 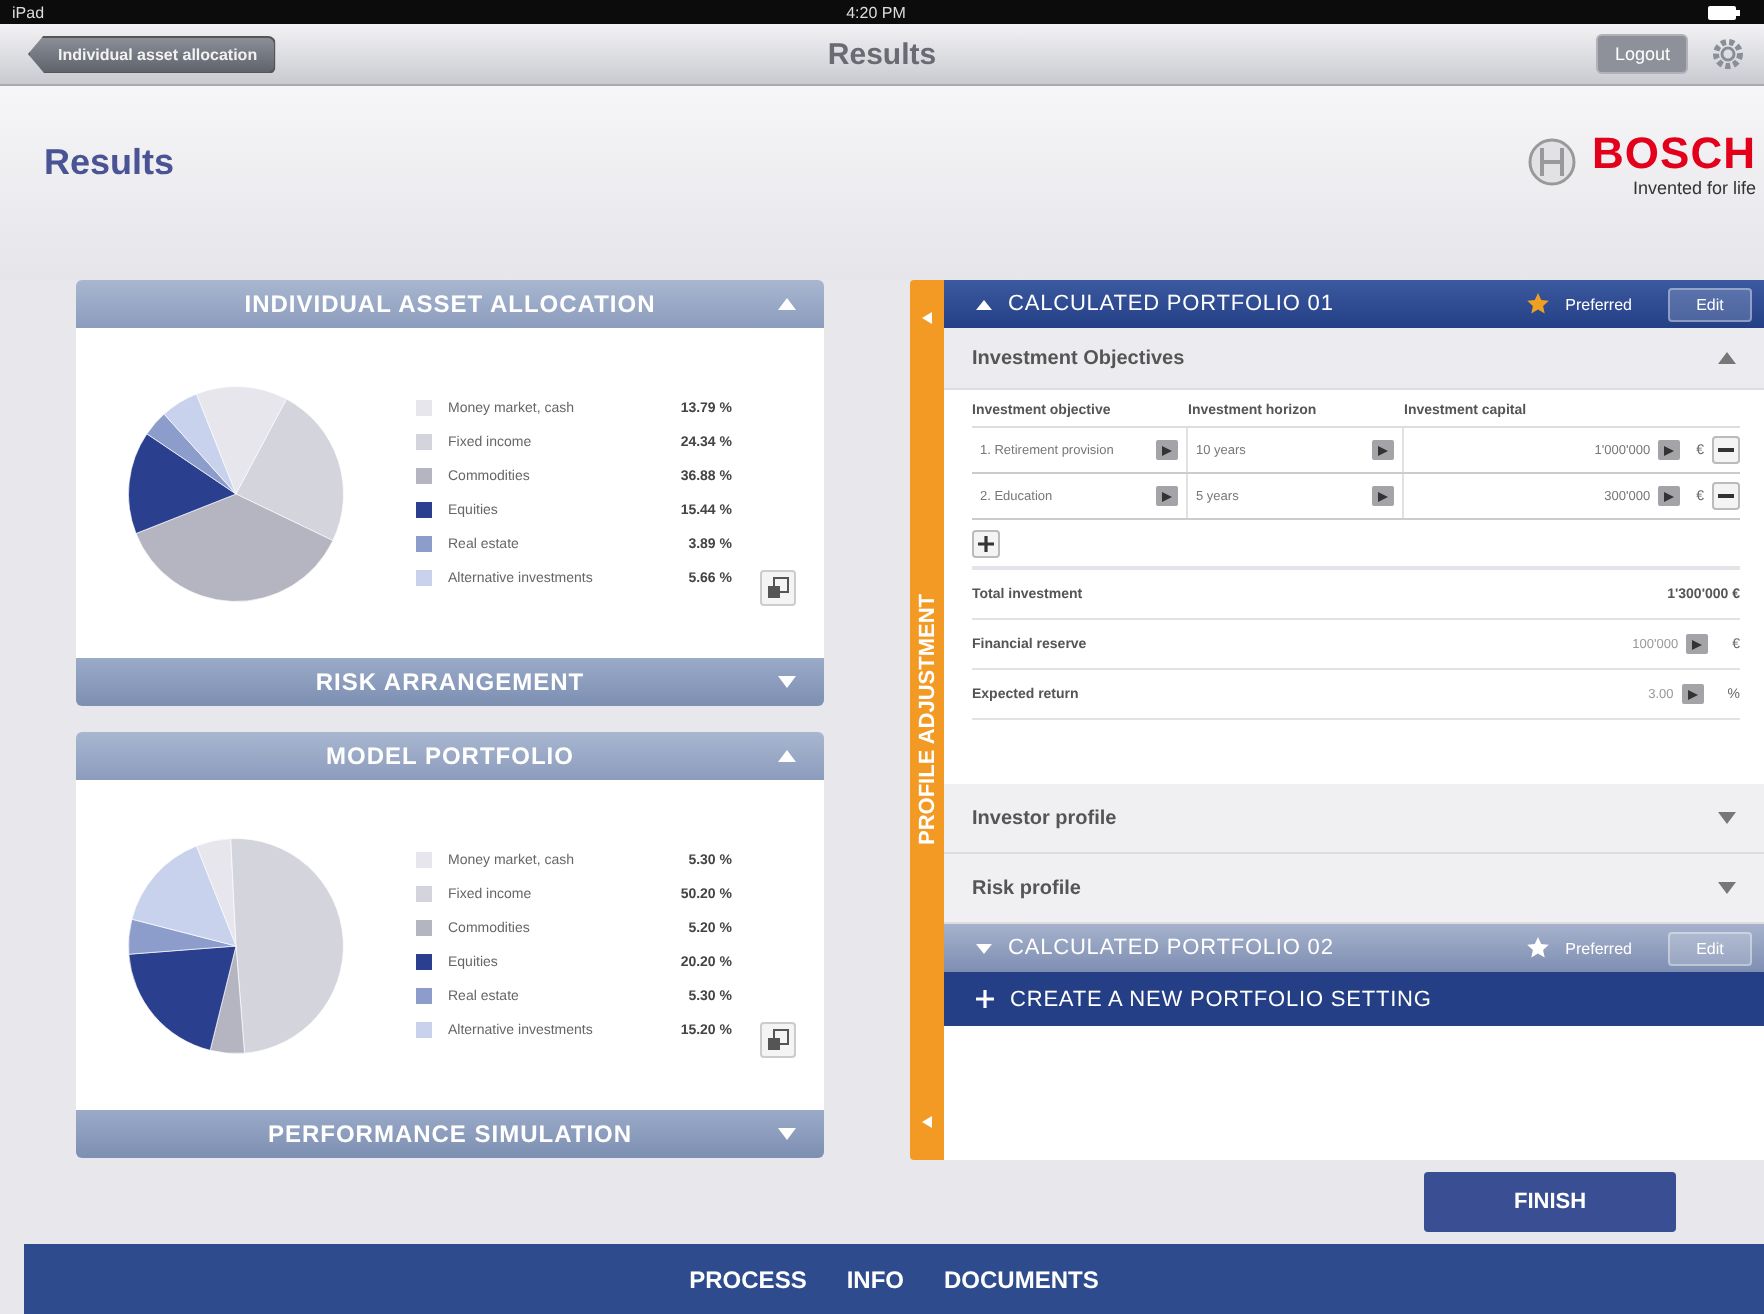 I want to click on status-time: 4:20 PM, so click(x=876, y=12).